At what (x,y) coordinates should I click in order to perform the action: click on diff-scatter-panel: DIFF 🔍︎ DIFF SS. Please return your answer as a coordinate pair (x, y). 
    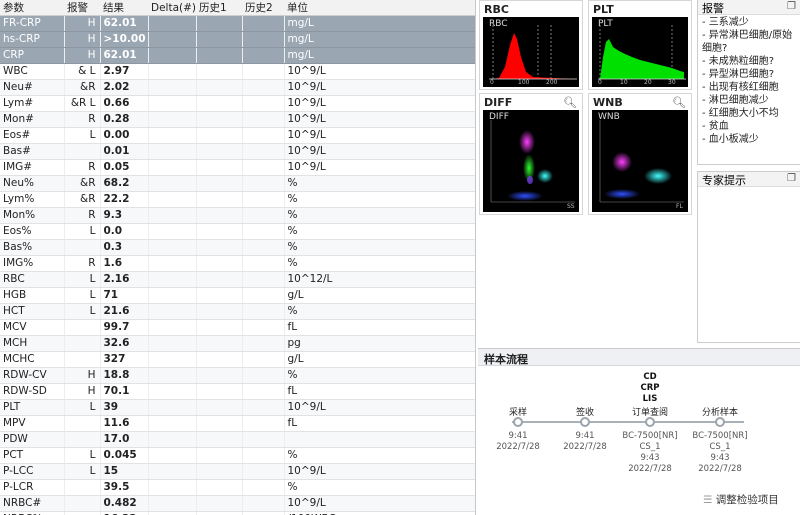
    Looking at the image, I should click on (531, 154).